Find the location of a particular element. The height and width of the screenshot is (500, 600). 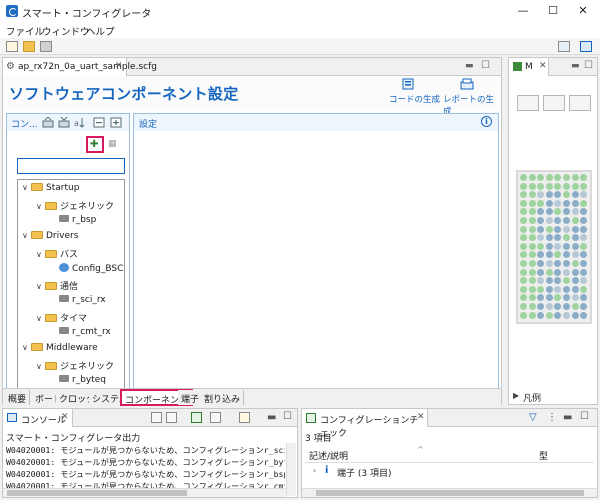

column-description: 記述/説明 is located at coordinates (328, 455).